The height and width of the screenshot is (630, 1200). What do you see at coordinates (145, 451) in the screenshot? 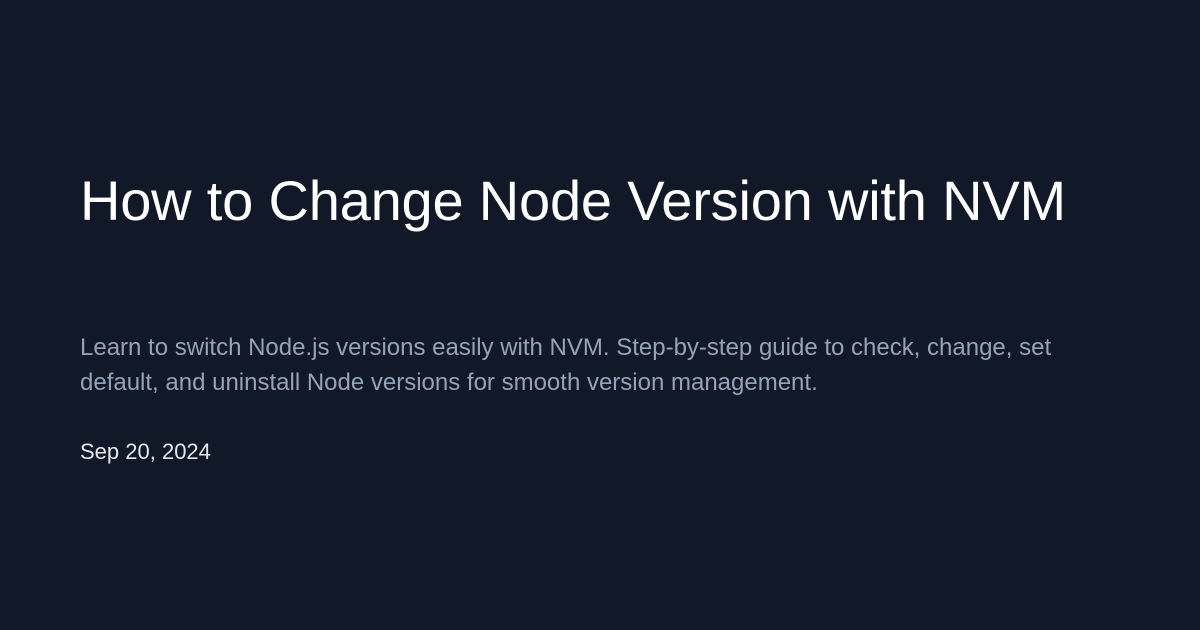
I see `publish-date: Sep 20, 2024` at bounding box center [145, 451].